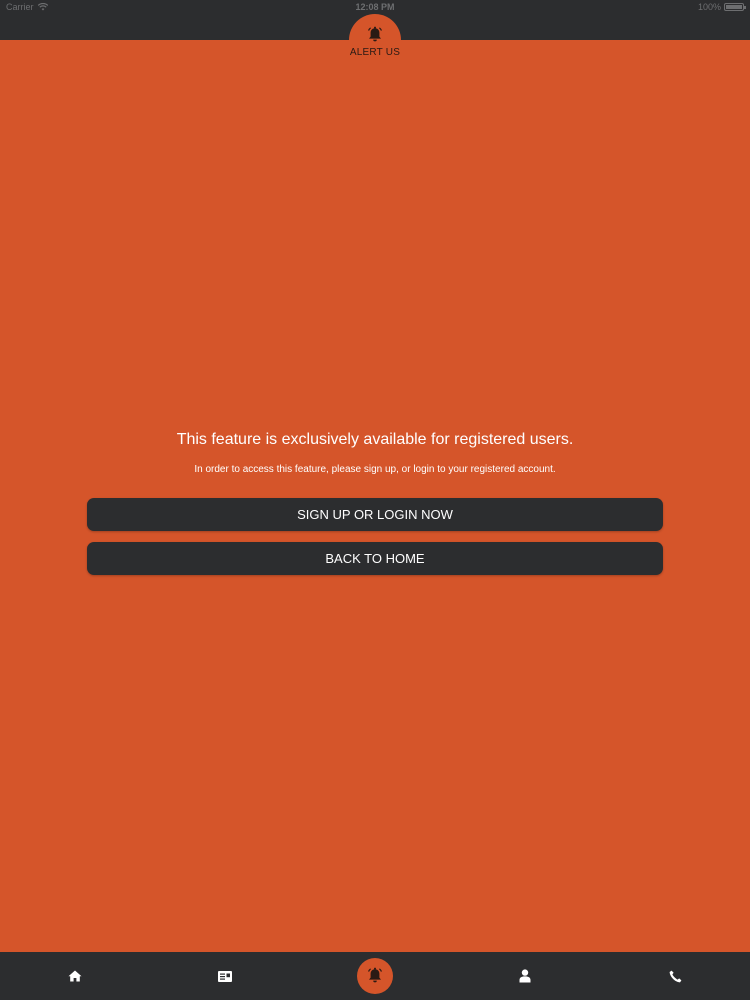  I want to click on battery-fill, so click(734, 7).